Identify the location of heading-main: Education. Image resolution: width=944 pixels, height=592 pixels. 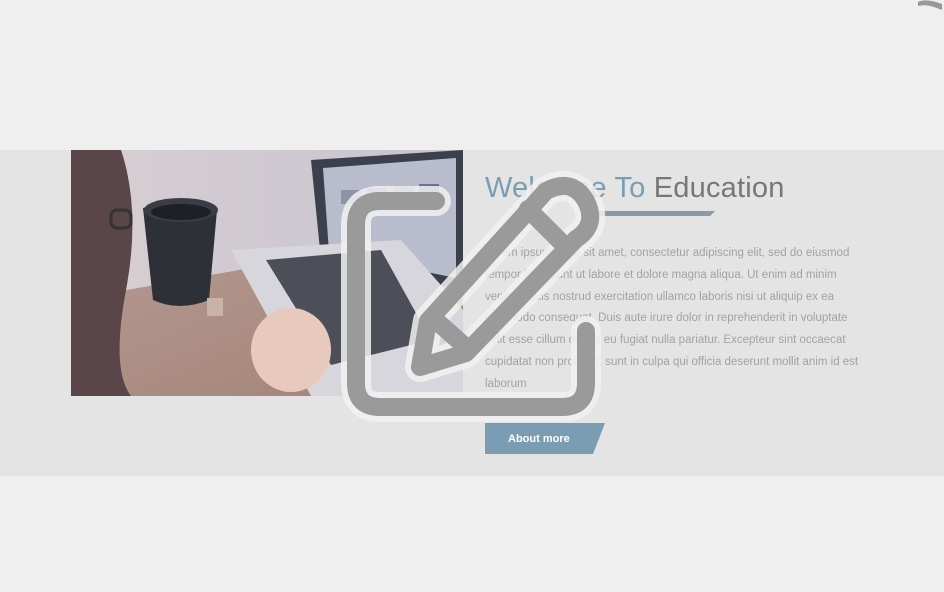
(719, 188).